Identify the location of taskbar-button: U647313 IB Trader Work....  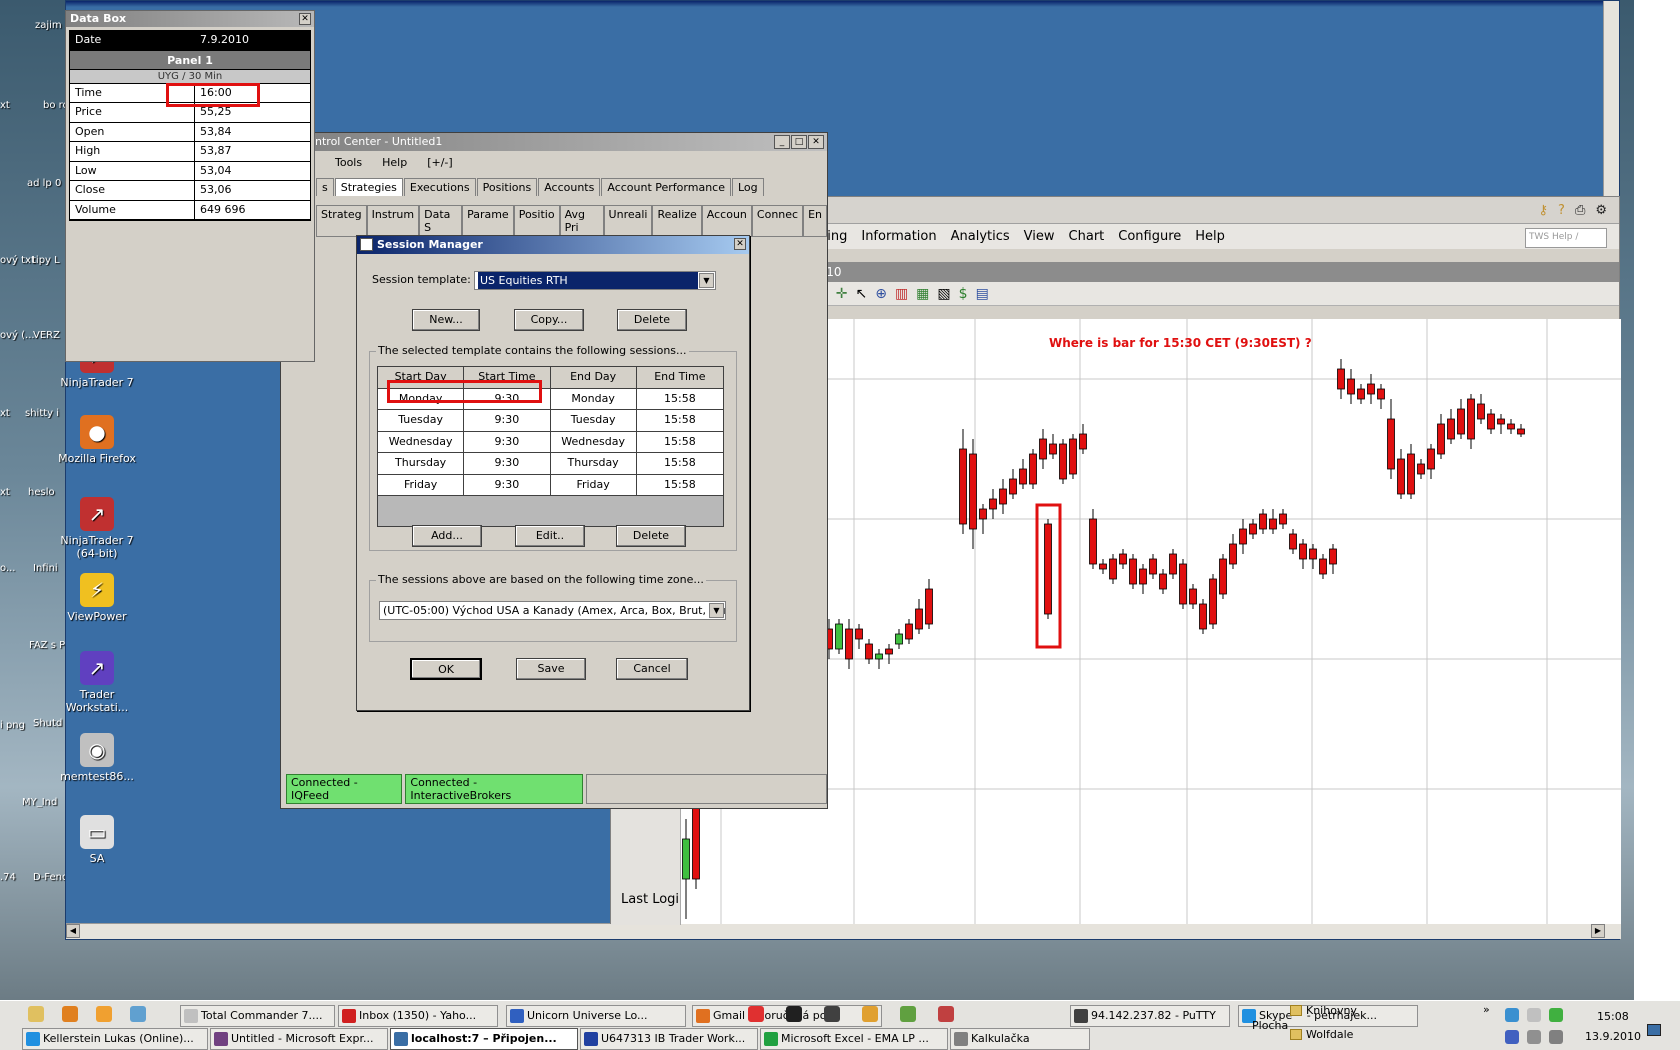
(669, 1039).